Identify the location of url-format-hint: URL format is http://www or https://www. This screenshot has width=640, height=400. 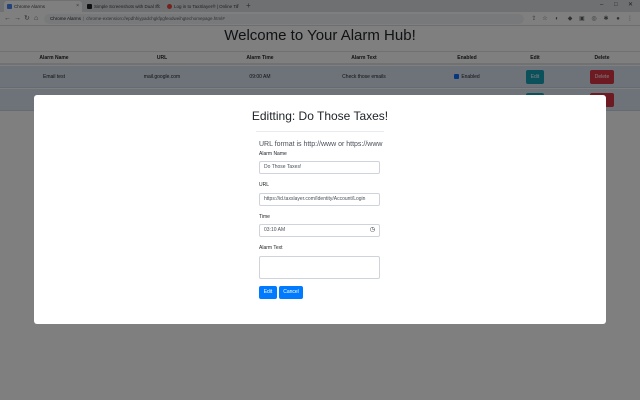
(321, 144).